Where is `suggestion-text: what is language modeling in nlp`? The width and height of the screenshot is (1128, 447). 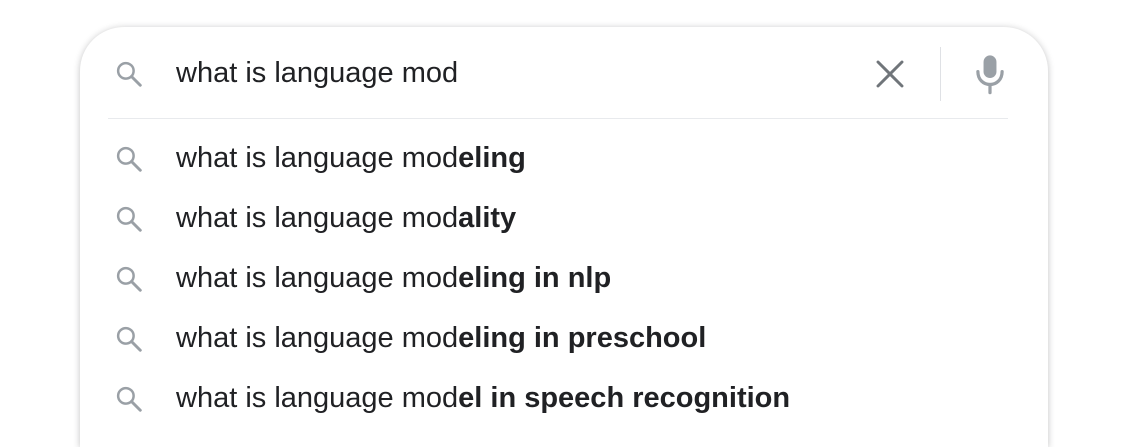
suggestion-text: what is language modeling in nlp is located at coordinates (393, 278).